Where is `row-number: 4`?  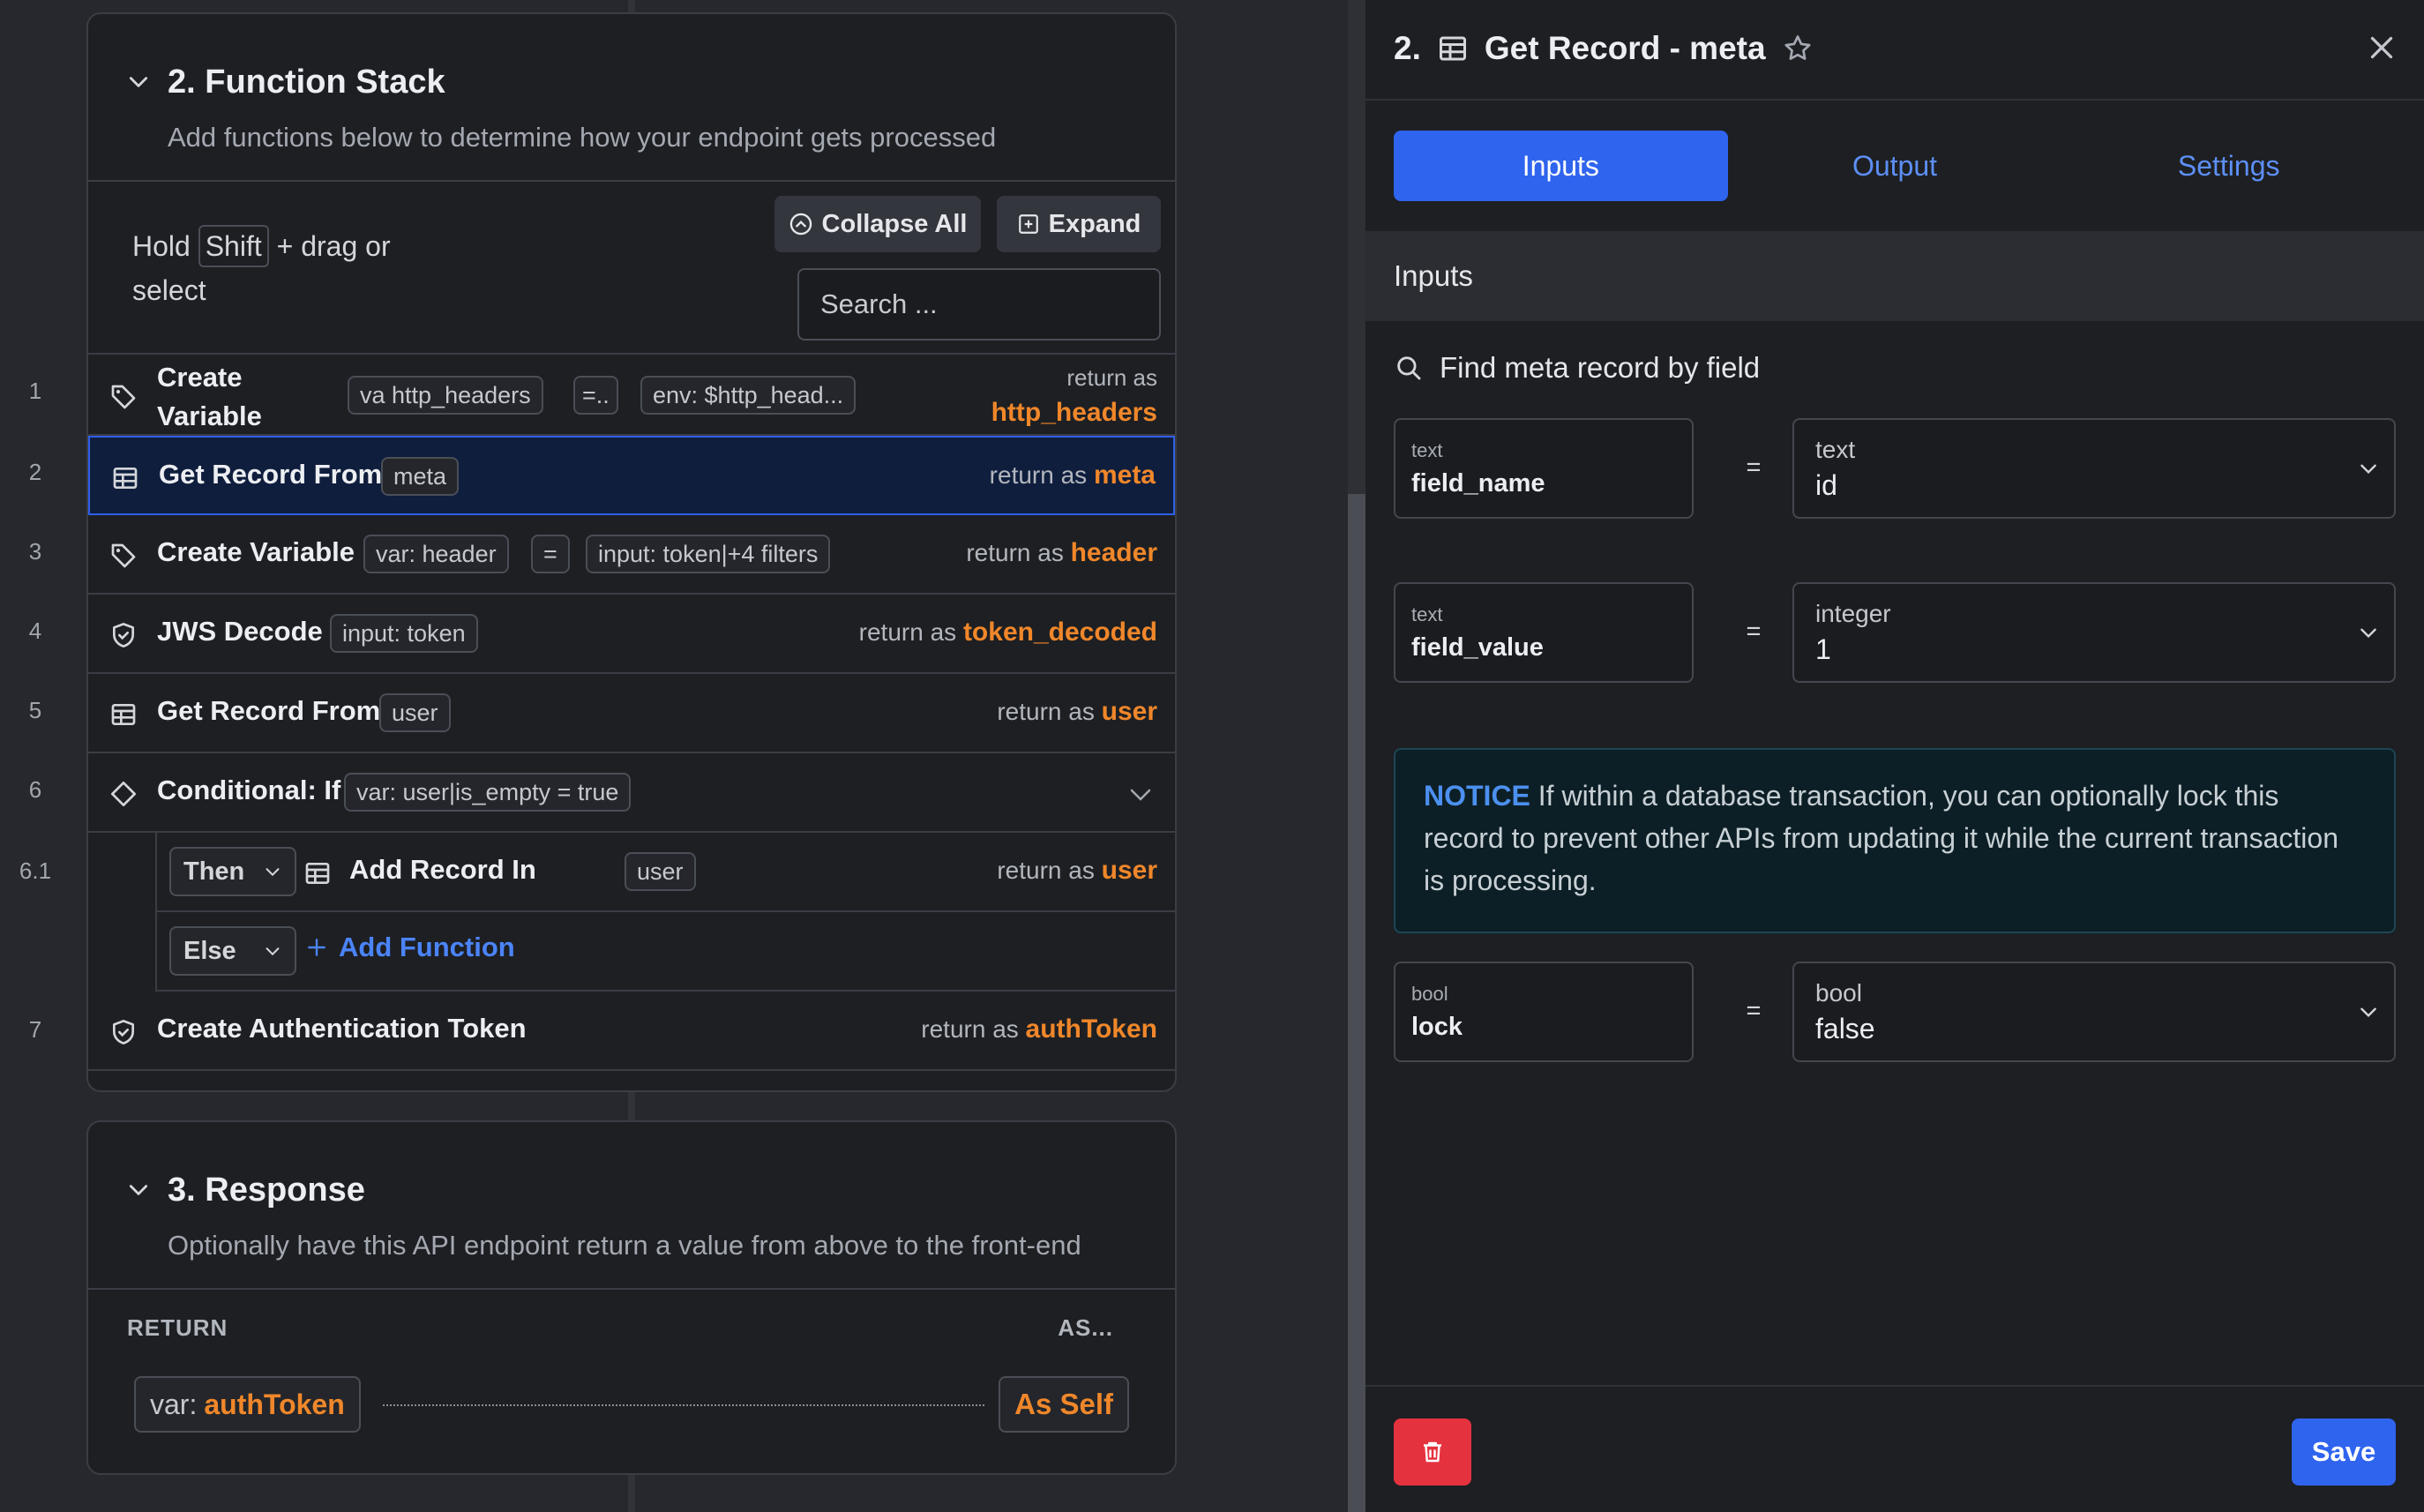 row-number: 4 is located at coordinates (35, 631).